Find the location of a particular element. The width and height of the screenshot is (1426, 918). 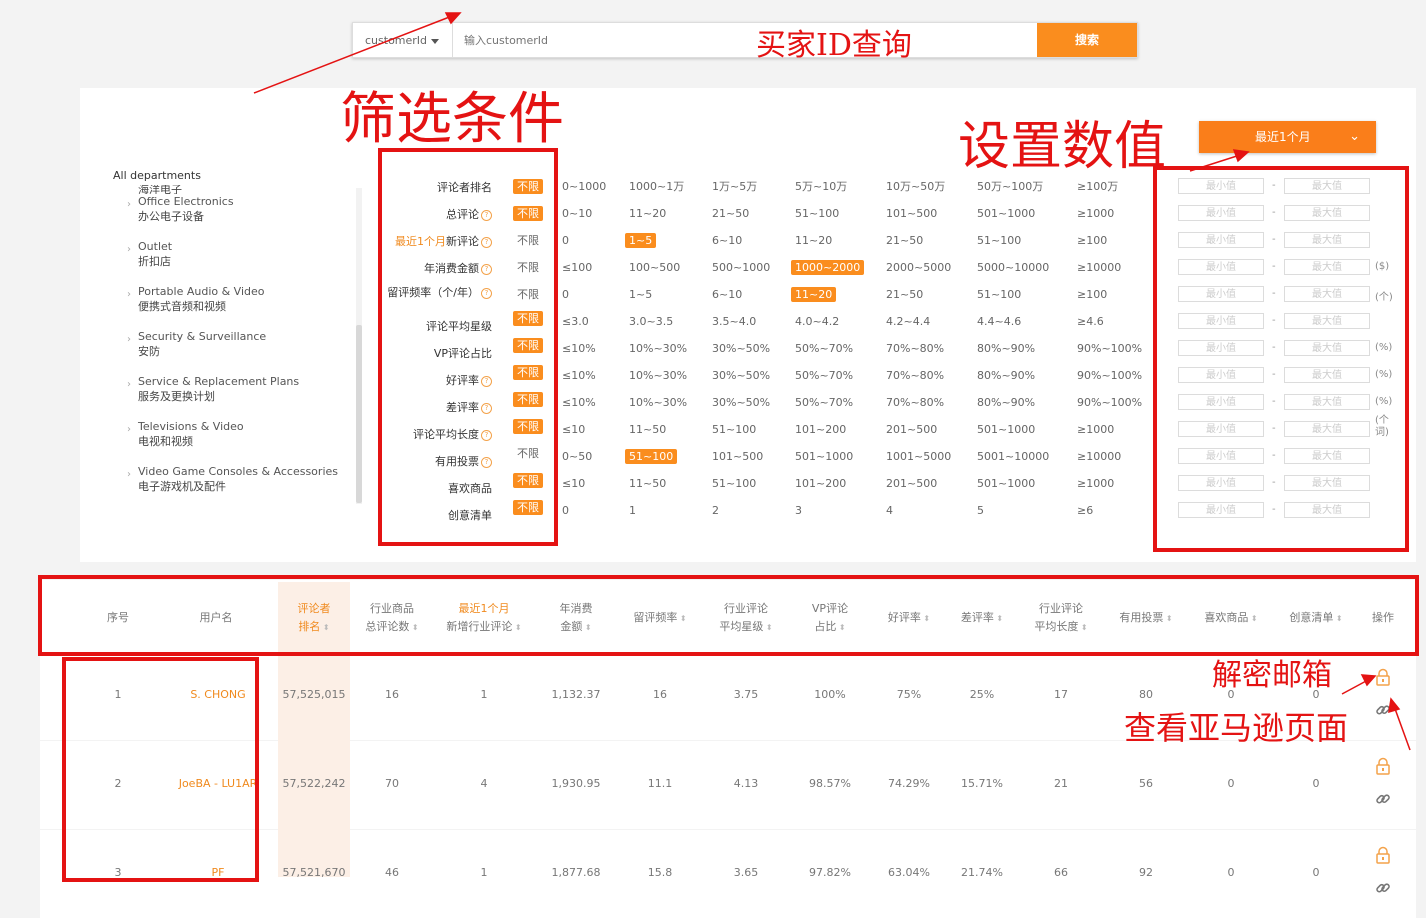

annotation-buyer-id: 买家ID查询 is located at coordinates (834, 45).